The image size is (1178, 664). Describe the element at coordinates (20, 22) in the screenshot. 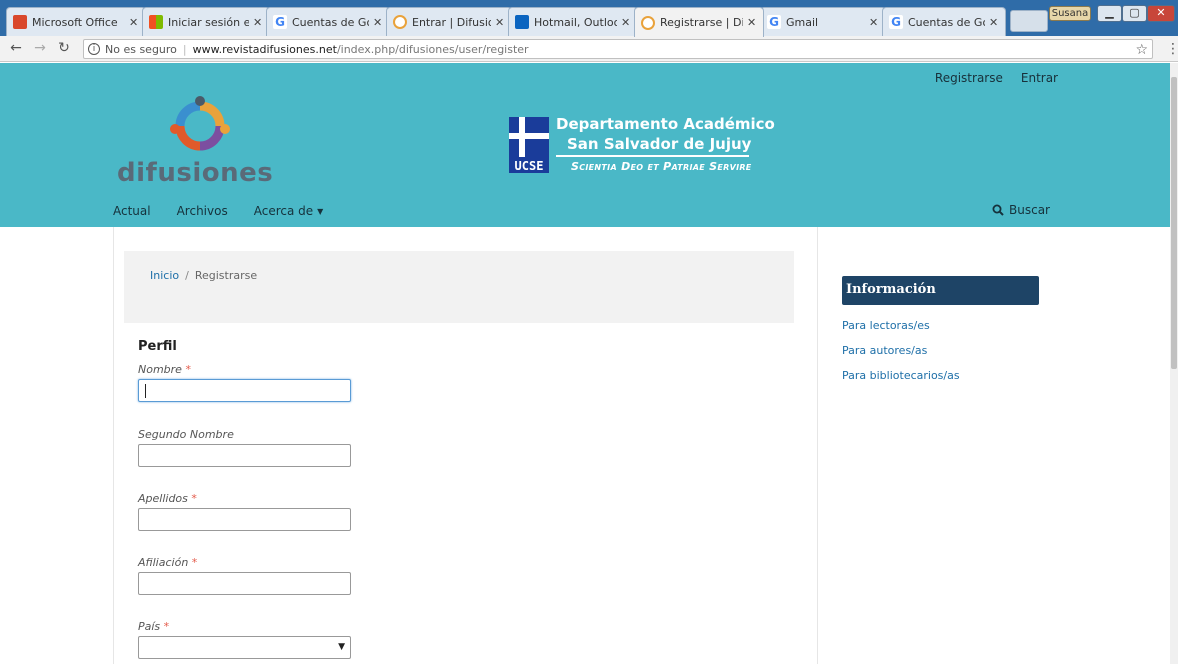

I see `office-icon` at that location.